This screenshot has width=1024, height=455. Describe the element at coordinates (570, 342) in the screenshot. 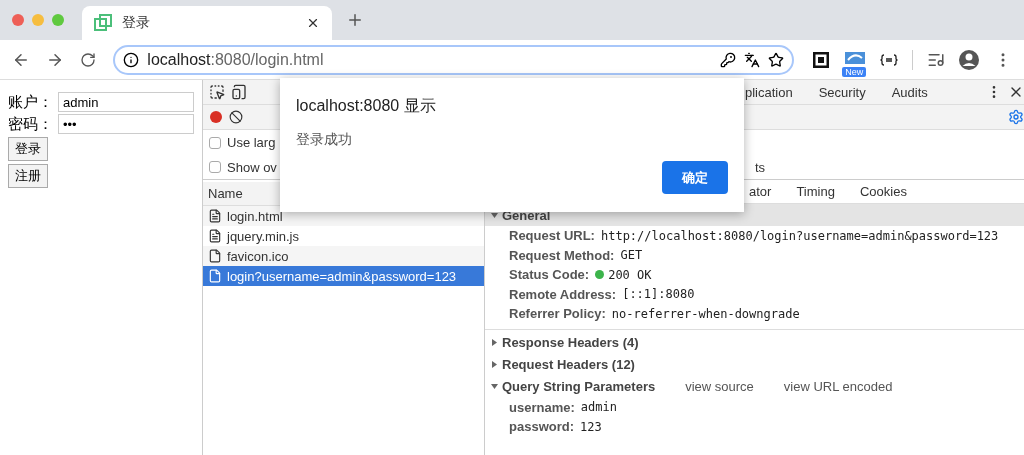

I see `section-title: Response Headers (4)` at that location.